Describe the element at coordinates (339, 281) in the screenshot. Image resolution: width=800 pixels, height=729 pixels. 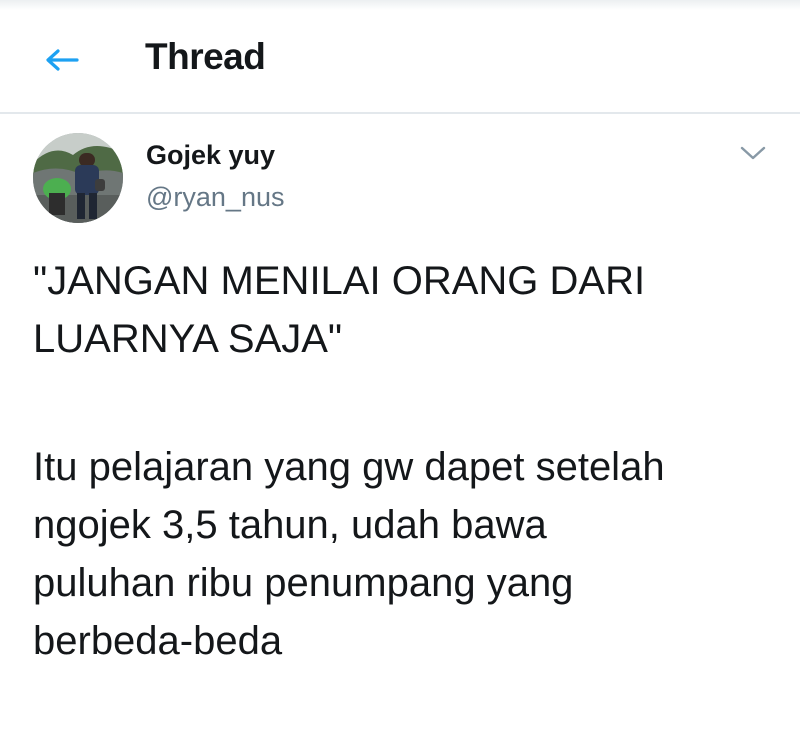
I see `tweet-line: "JANGAN MENILAI ORANG DARI` at that location.